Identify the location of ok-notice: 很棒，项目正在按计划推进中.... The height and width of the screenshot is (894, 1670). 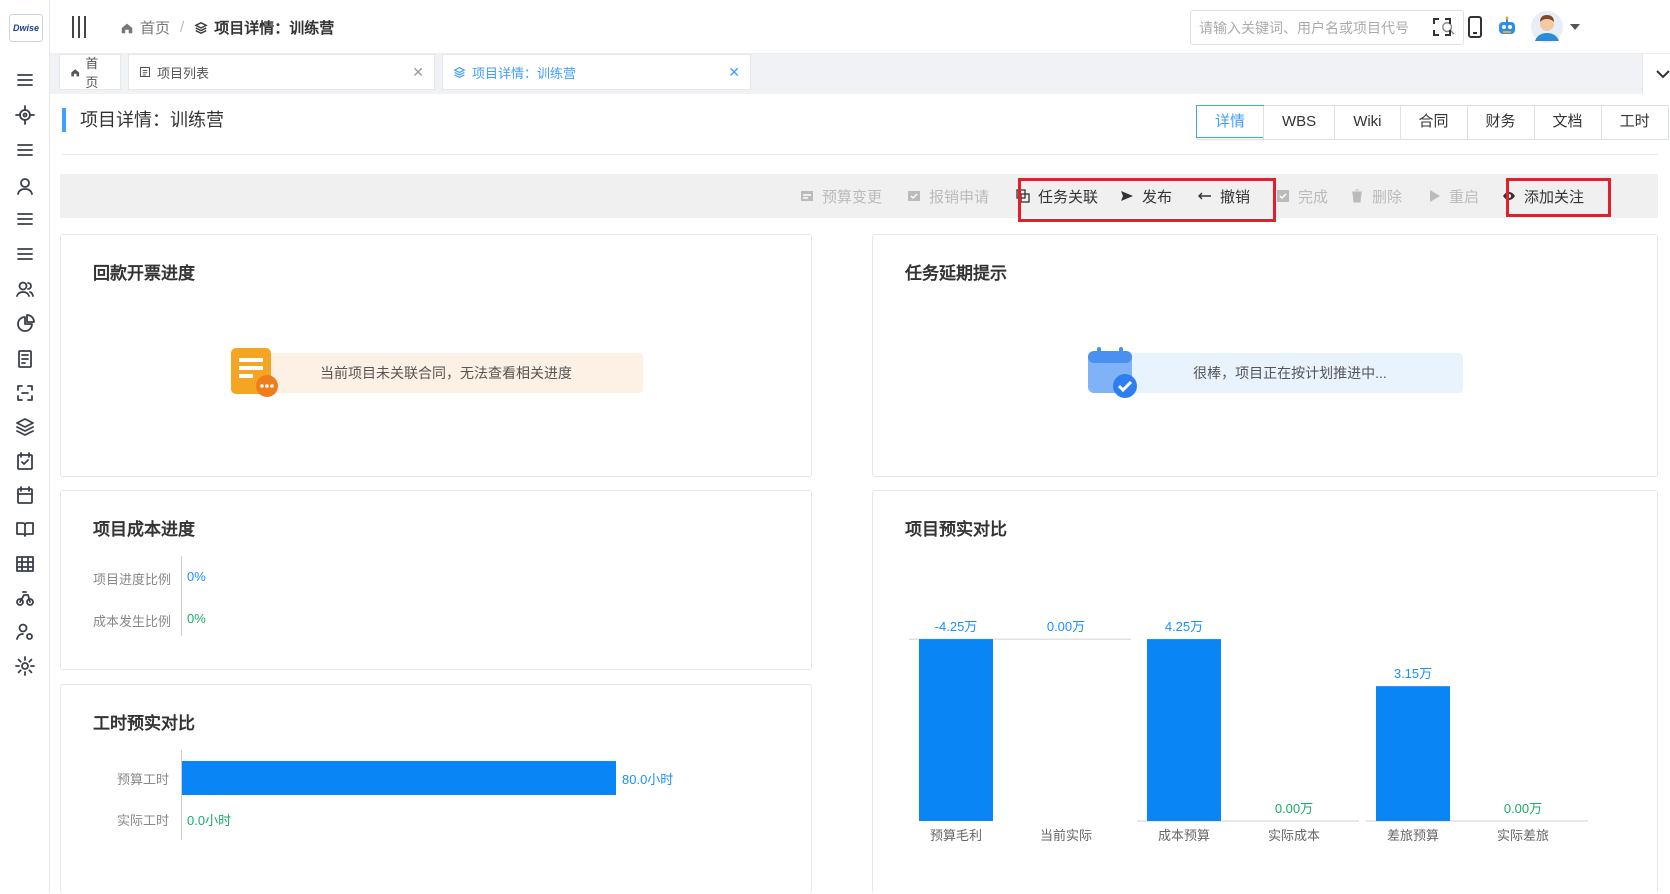
(1290, 373).